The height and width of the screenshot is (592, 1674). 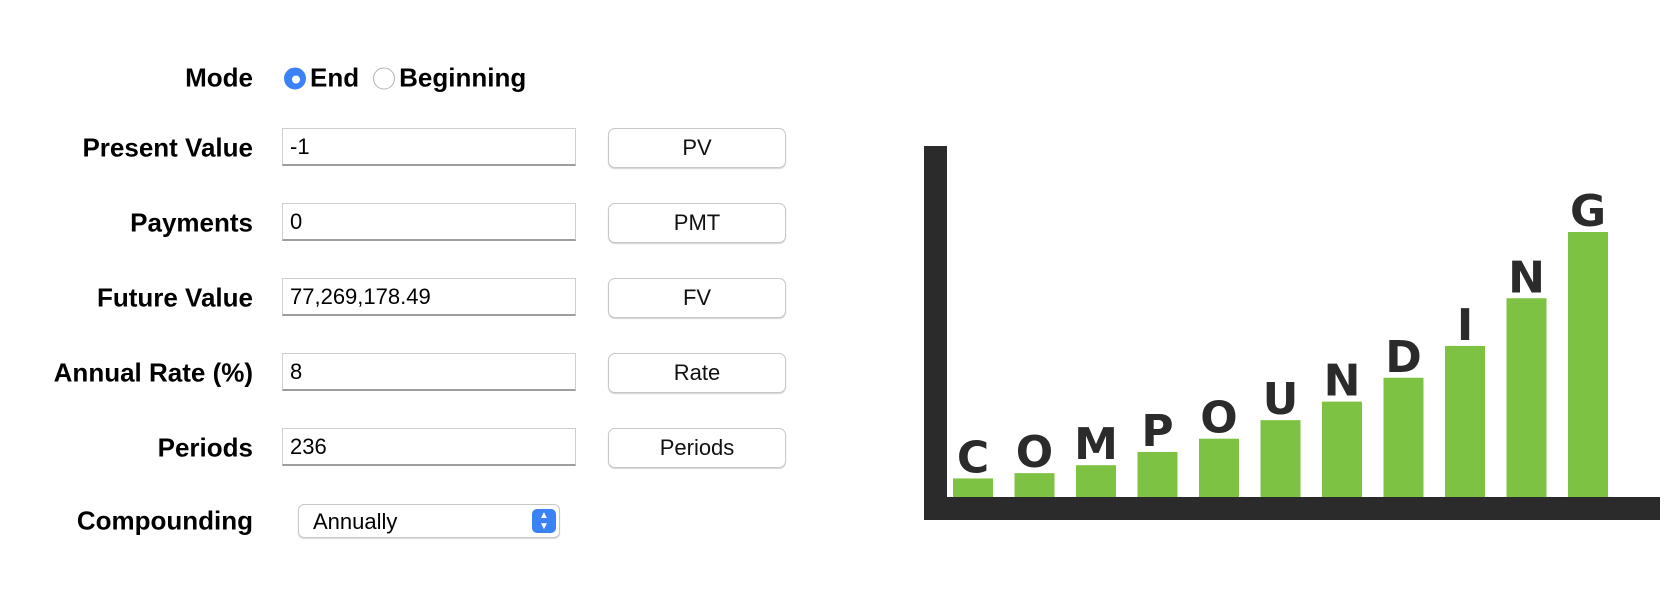 I want to click on annual-rate-row: Annual Rate (%) Rate, so click(x=410, y=373).